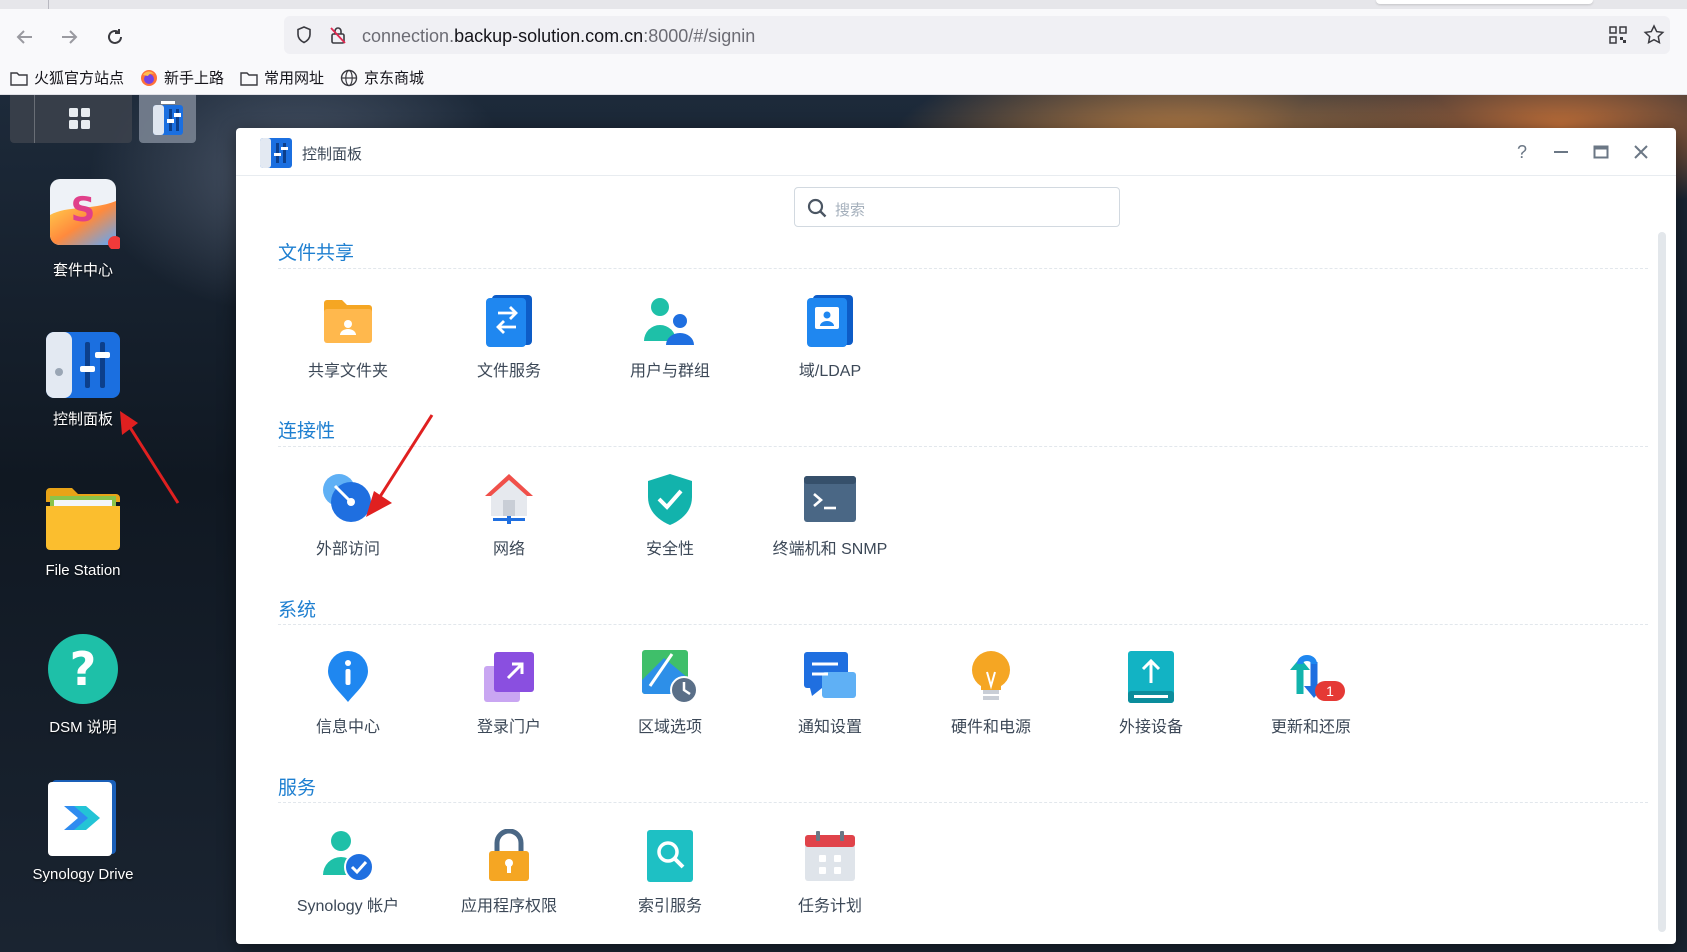  What do you see at coordinates (115, 37) in the screenshot?
I see `reload-button` at bounding box center [115, 37].